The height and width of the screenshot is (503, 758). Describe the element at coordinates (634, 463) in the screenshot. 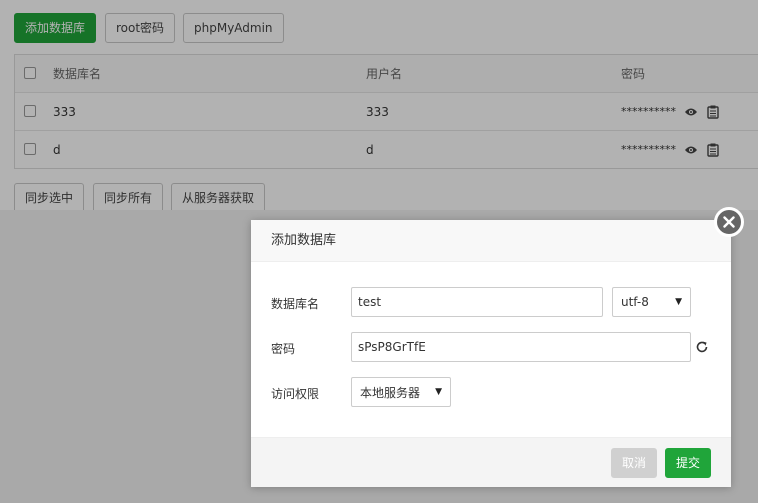

I see `cancel-button: 取消` at that location.